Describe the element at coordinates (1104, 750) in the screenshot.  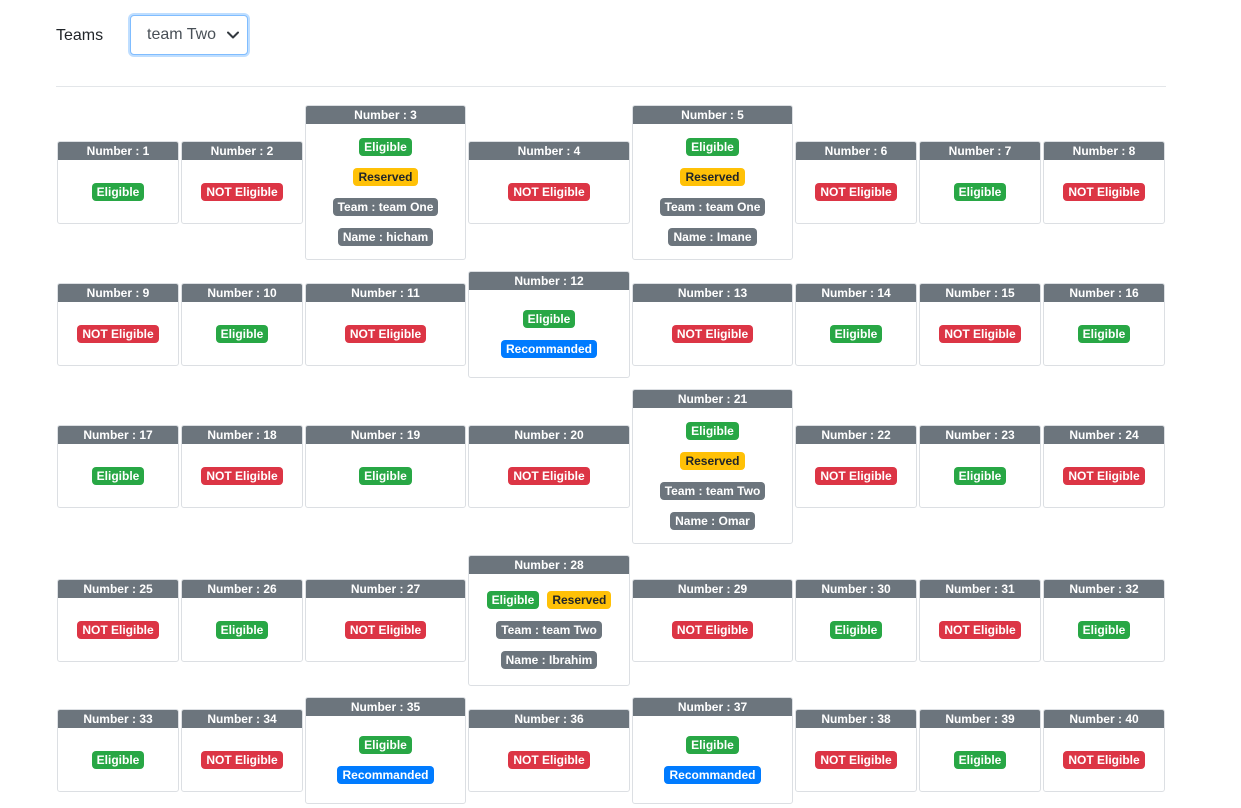
I see `number-card: Number : 40 NOT Eligible` at that location.